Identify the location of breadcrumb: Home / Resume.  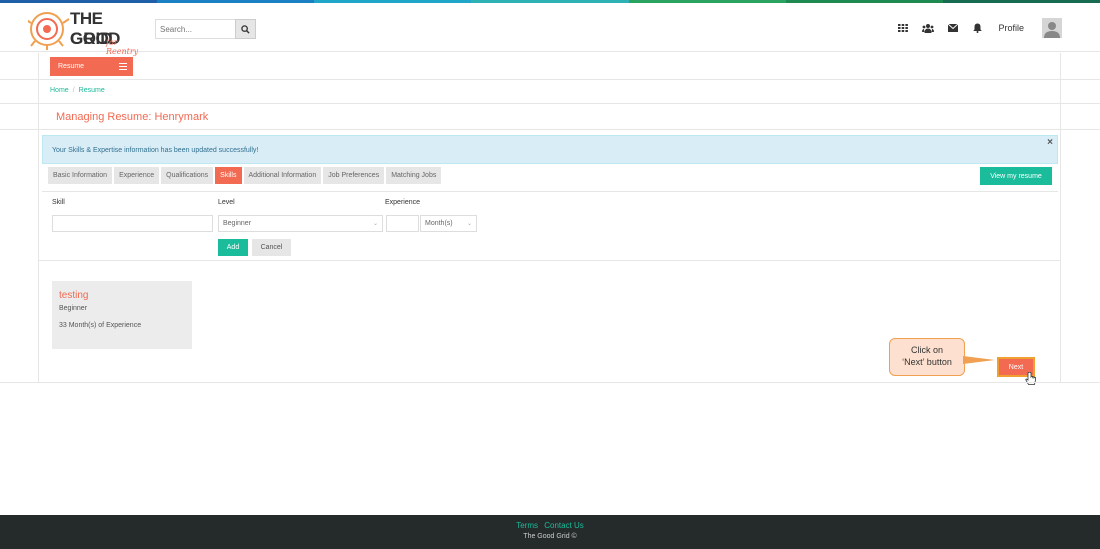
(77, 90).